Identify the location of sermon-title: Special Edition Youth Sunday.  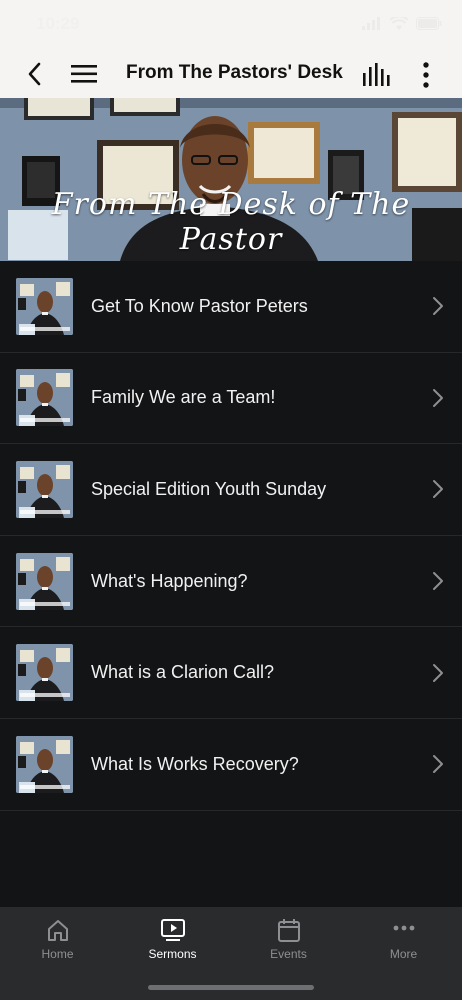
(209, 488).